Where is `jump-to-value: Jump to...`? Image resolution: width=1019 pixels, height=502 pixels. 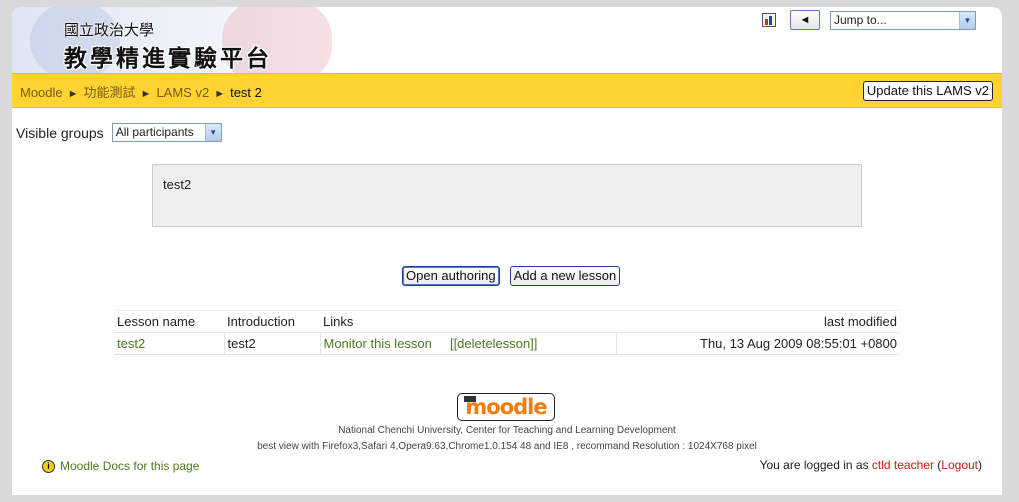
jump-to-value: Jump to... is located at coordinates (860, 19).